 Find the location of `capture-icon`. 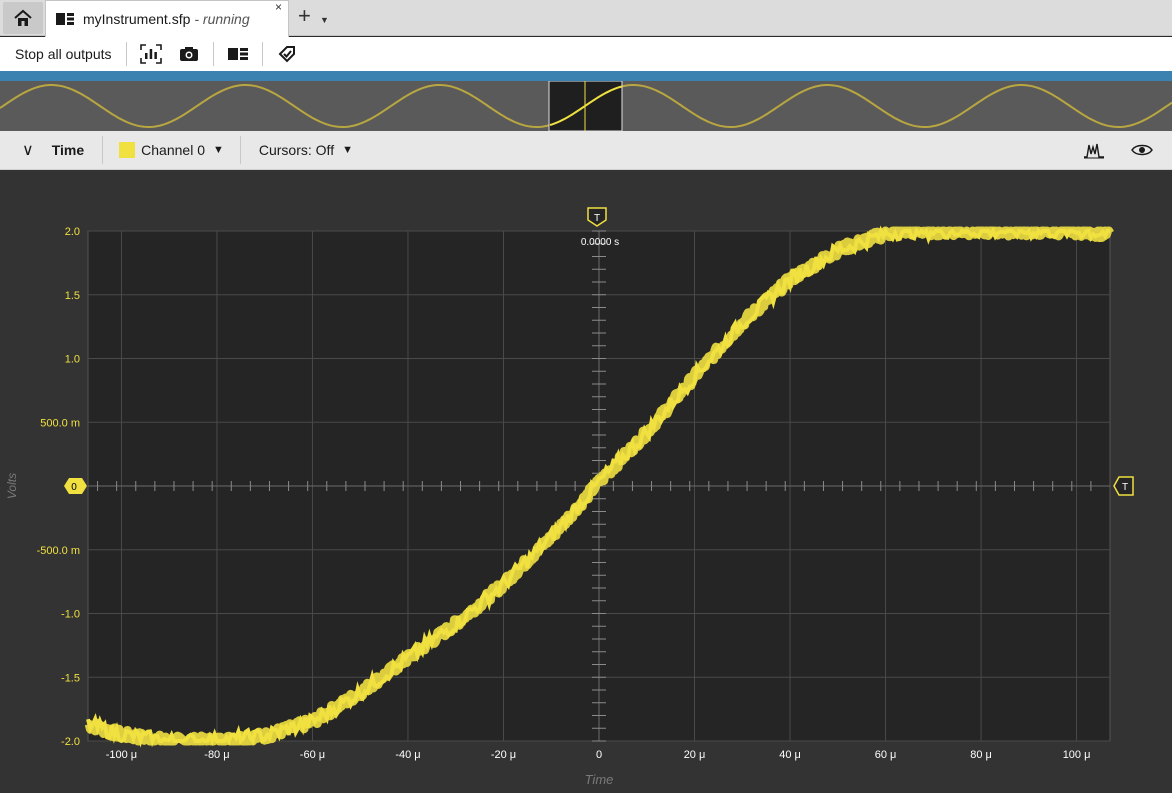

capture-icon is located at coordinates (150, 54).